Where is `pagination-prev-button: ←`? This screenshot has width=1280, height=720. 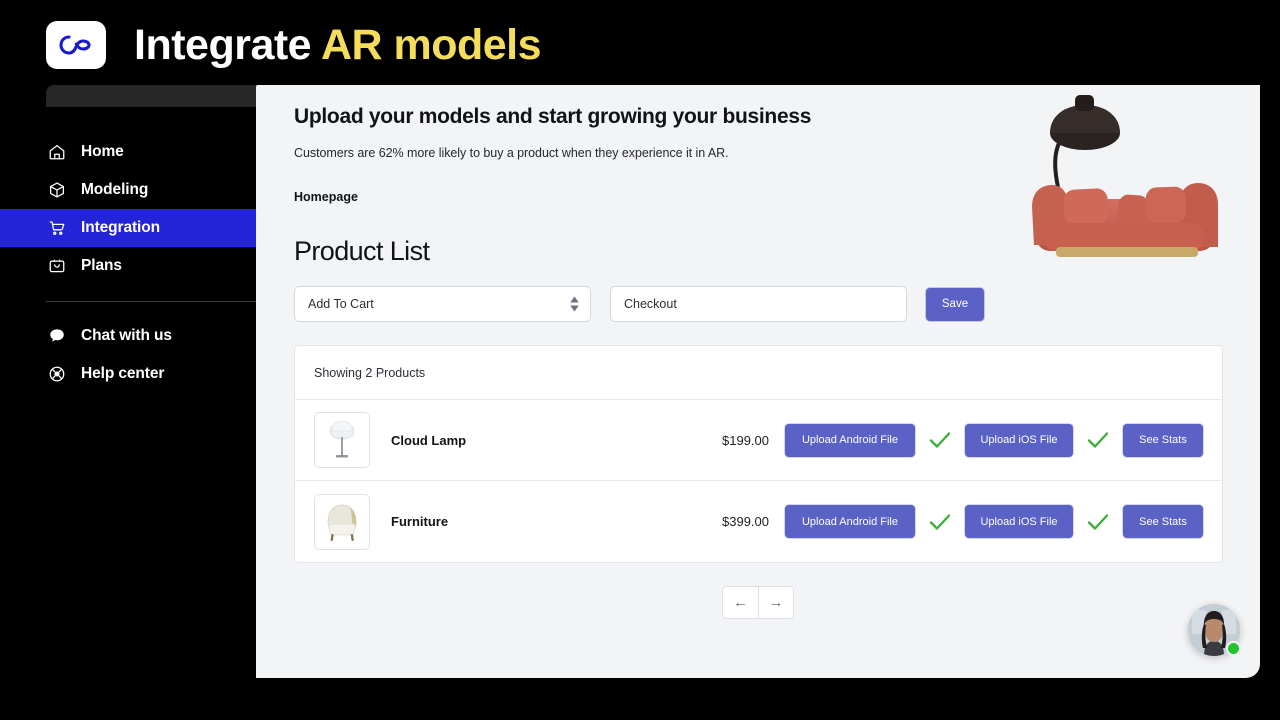
pagination-prev-button: ← is located at coordinates (740, 602).